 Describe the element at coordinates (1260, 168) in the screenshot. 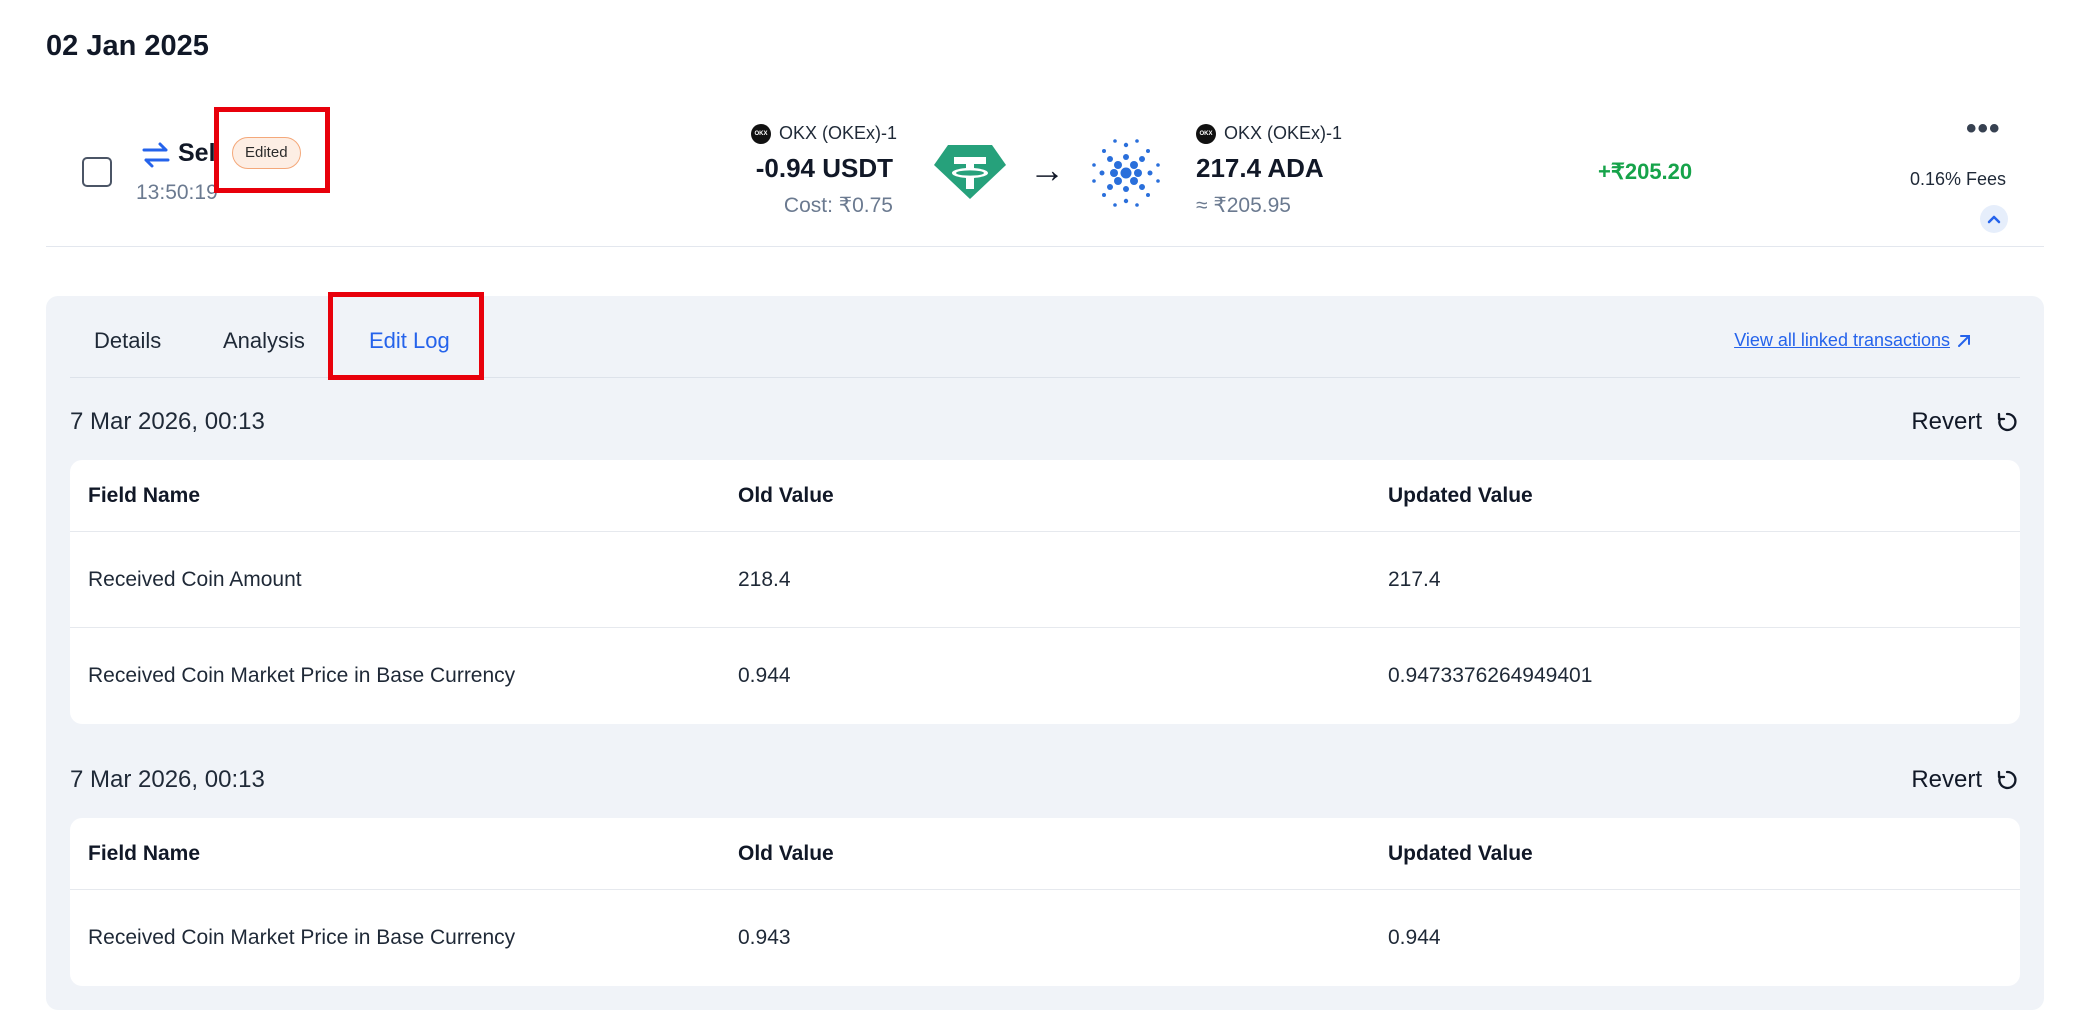

I see `received-amount: 217.4 ADA` at that location.